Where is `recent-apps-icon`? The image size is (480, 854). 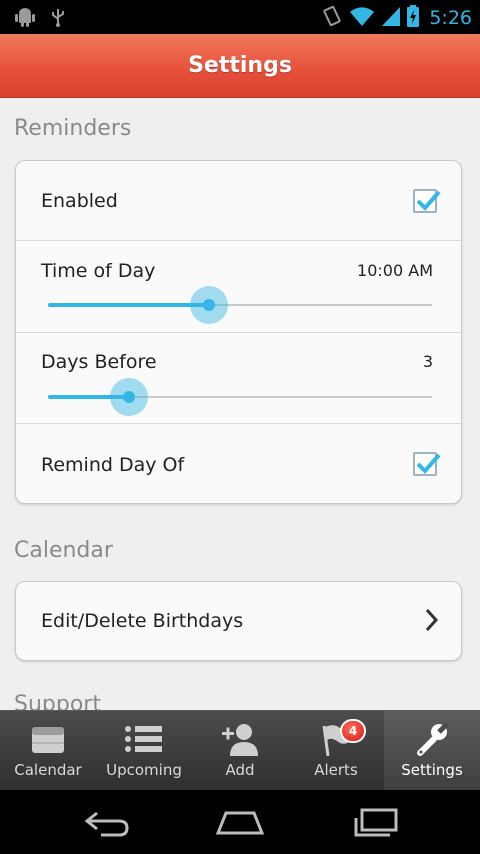 recent-apps-icon is located at coordinates (376, 822).